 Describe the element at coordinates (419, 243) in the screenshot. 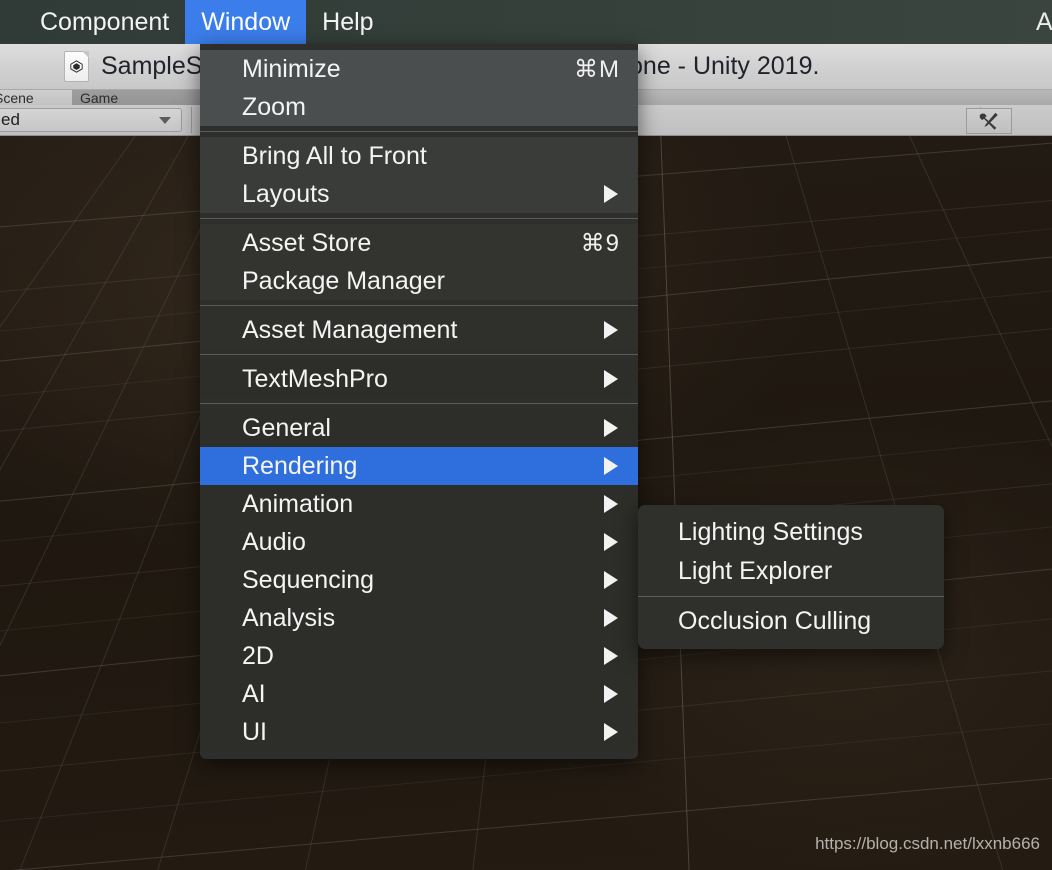

I see `menu-item-asset-store: Asset Store ⌘9` at that location.